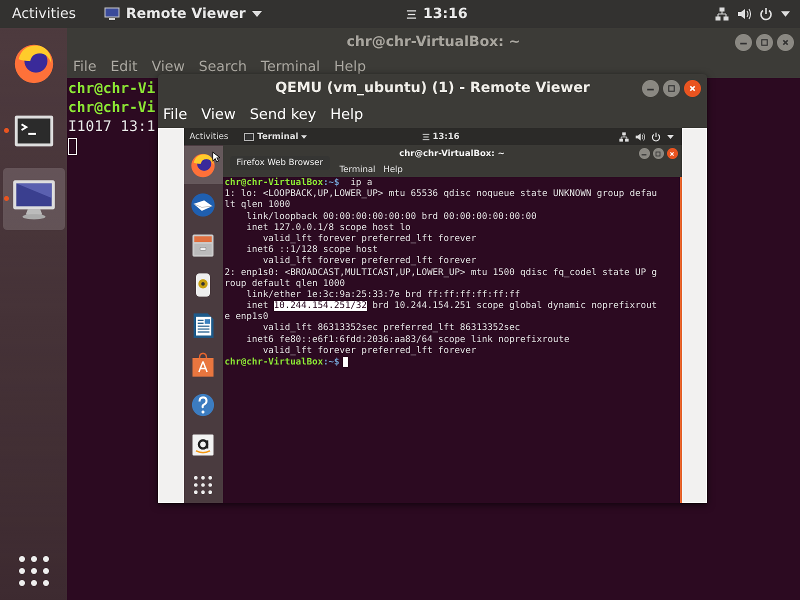  Describe the element at coordinates (451, 306) in the screenshot. I see `output-line: inet 10.244.154.251/32 brd 10.244.154.251 scope global dynamic noprefixrout` at that location.